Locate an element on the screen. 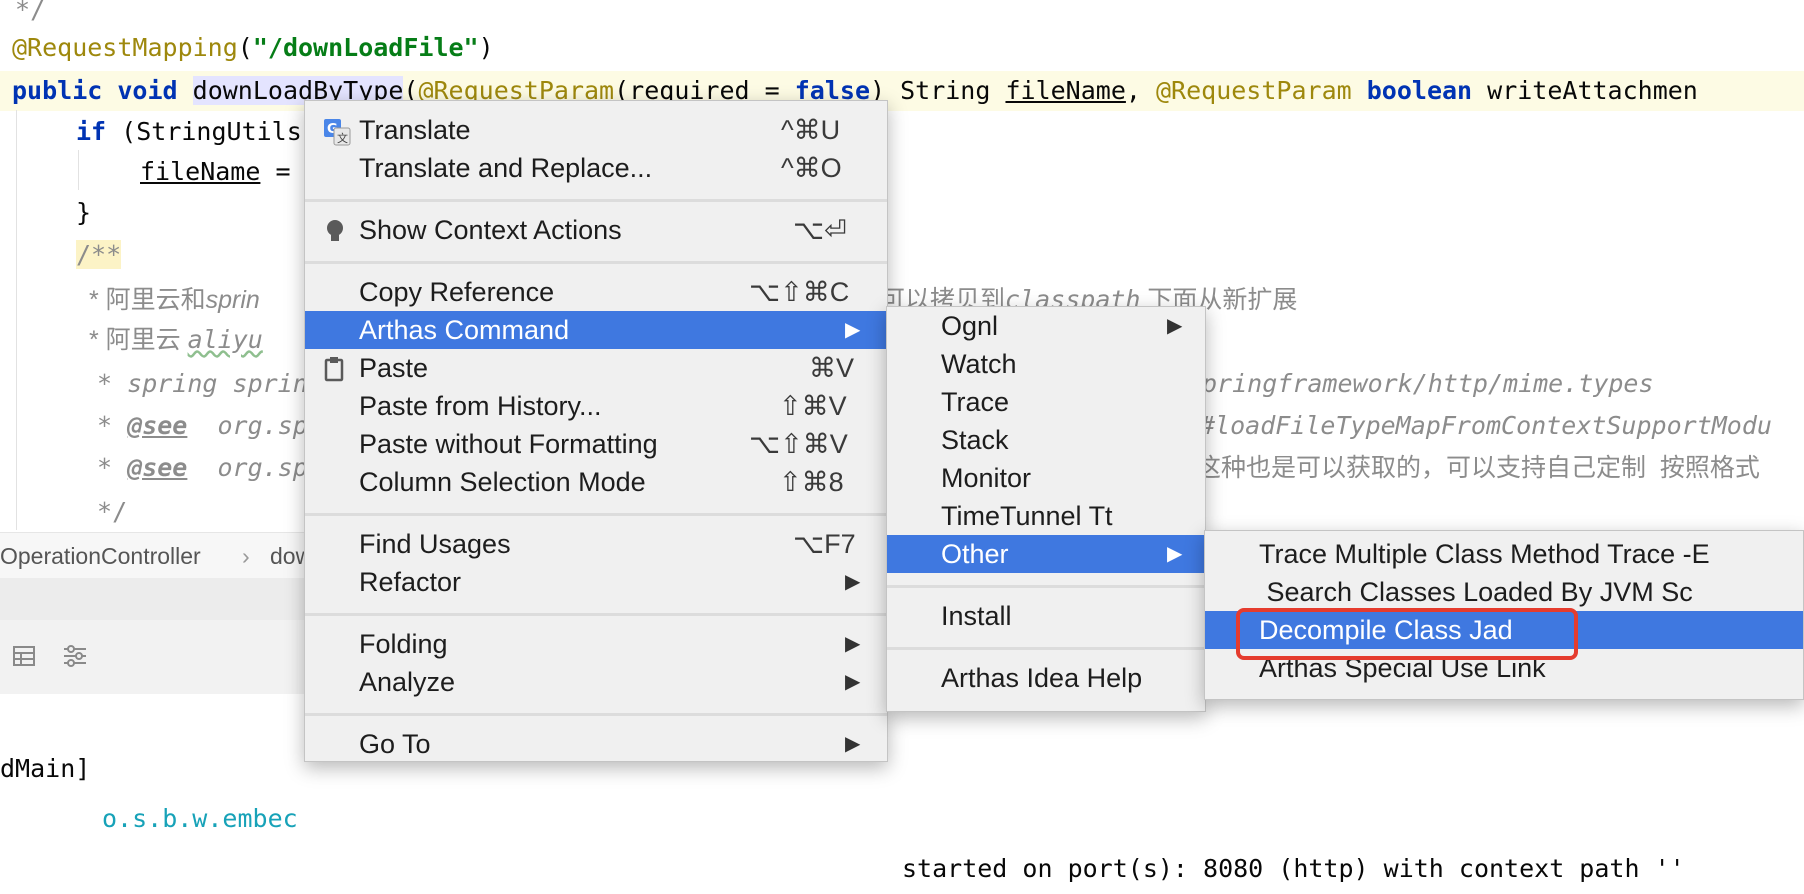  menu-item-column-selection: Column Selection Mode ⇧⌘8 is located at coordinates (596, 482).